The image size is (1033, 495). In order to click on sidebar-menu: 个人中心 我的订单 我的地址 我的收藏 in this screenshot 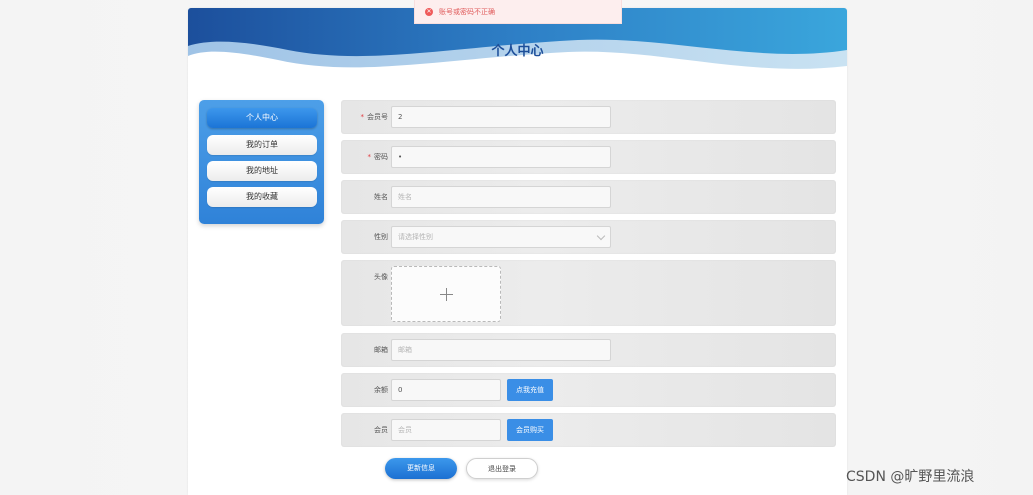, I will do `click(261, 162)`.